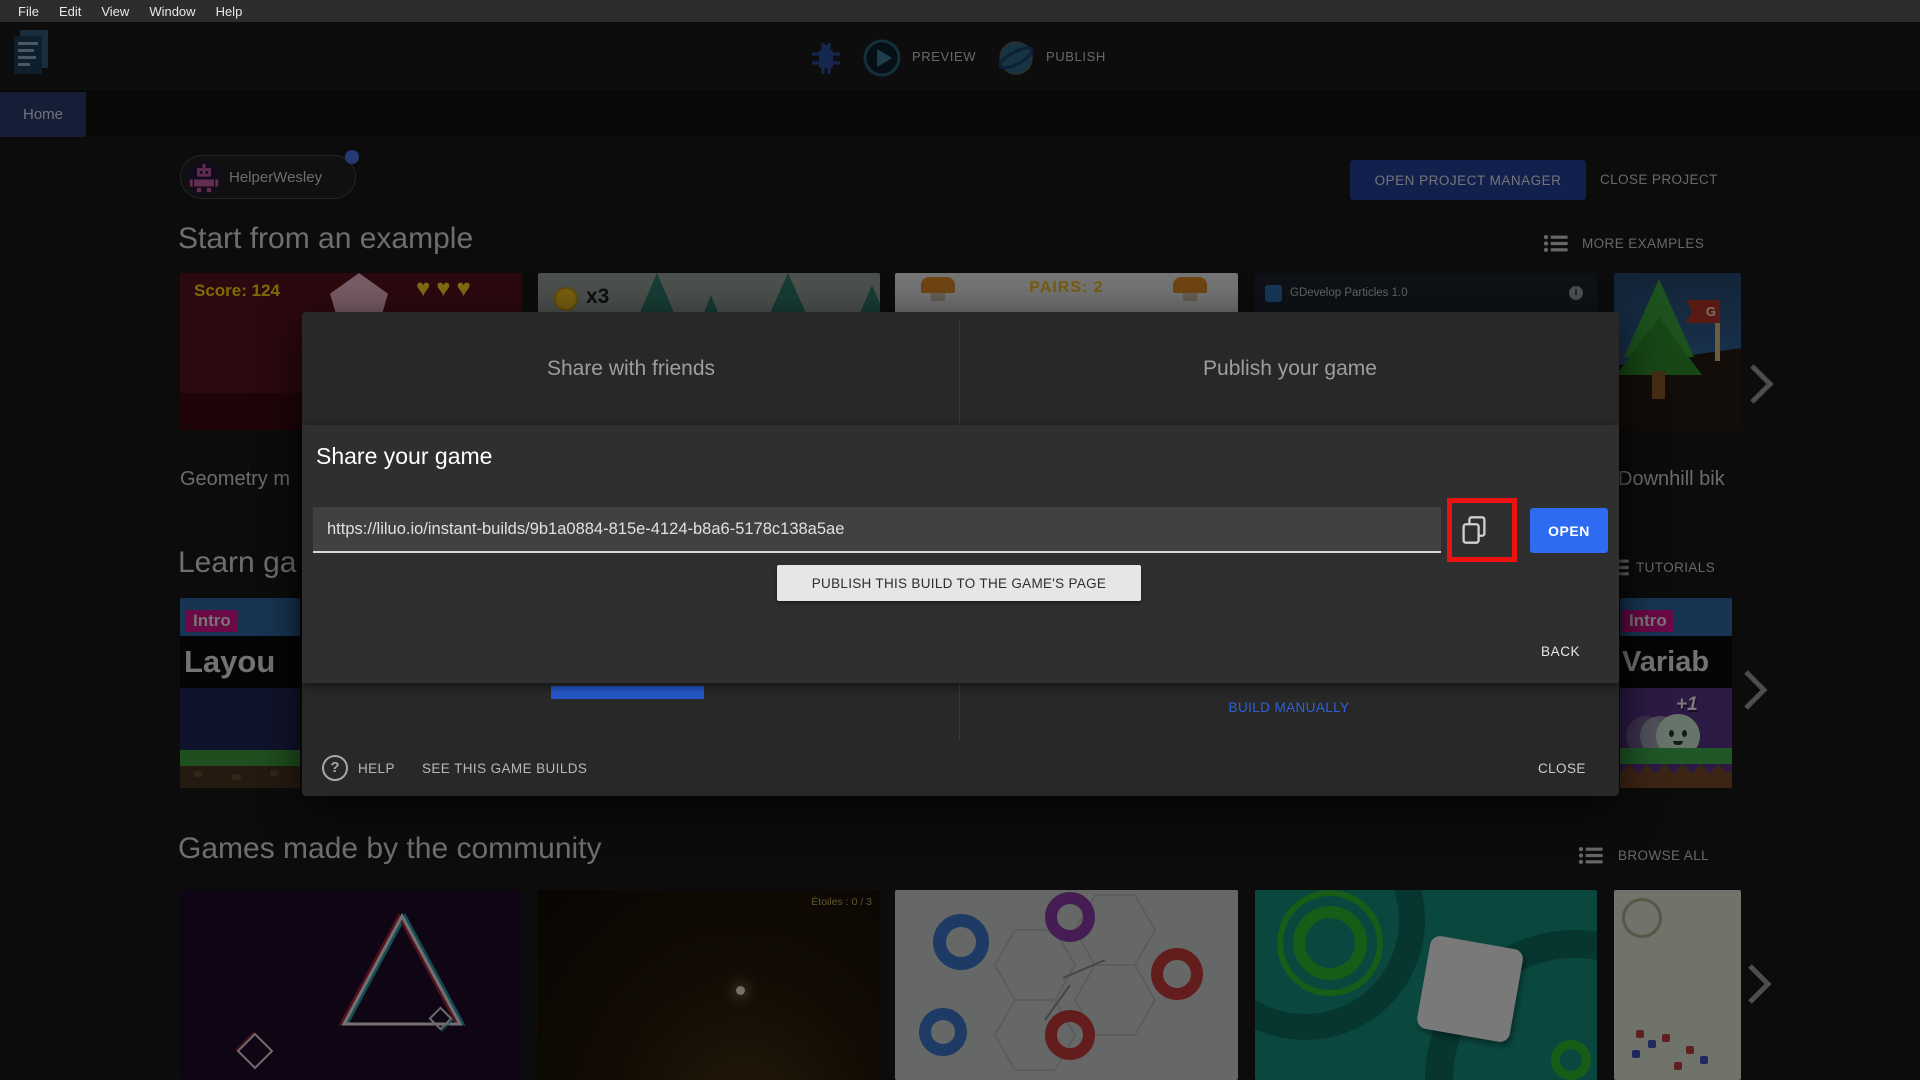 The image size is (1920, 1080). Describe the element at coordinates (960, 11) in the screenshot. I see `menubar: File Edit View Window Help` at that location.